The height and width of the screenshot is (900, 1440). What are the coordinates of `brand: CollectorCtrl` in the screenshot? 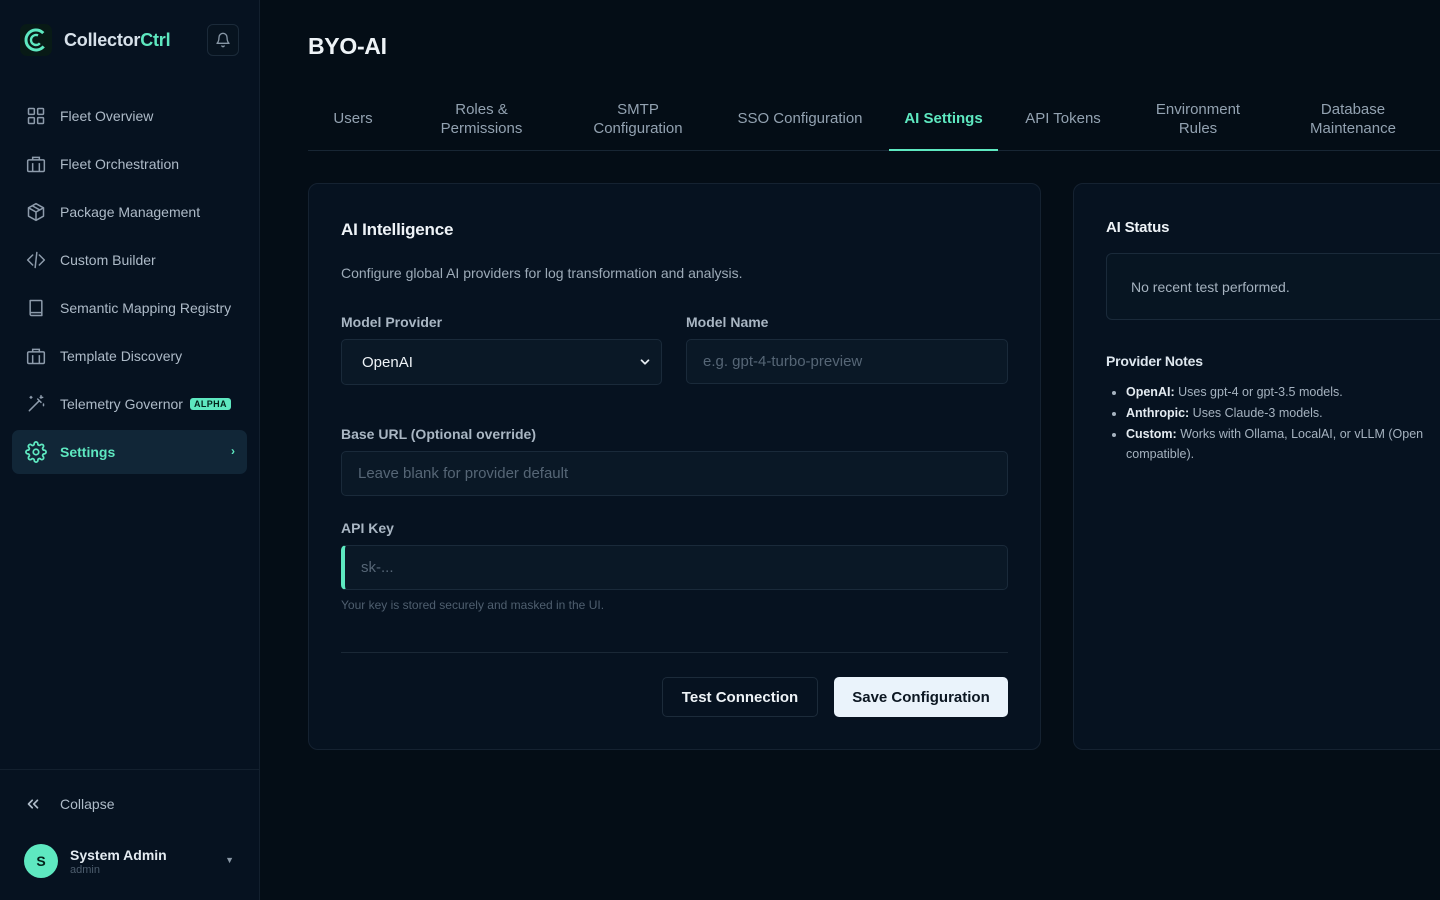 It's located at (95, 40).